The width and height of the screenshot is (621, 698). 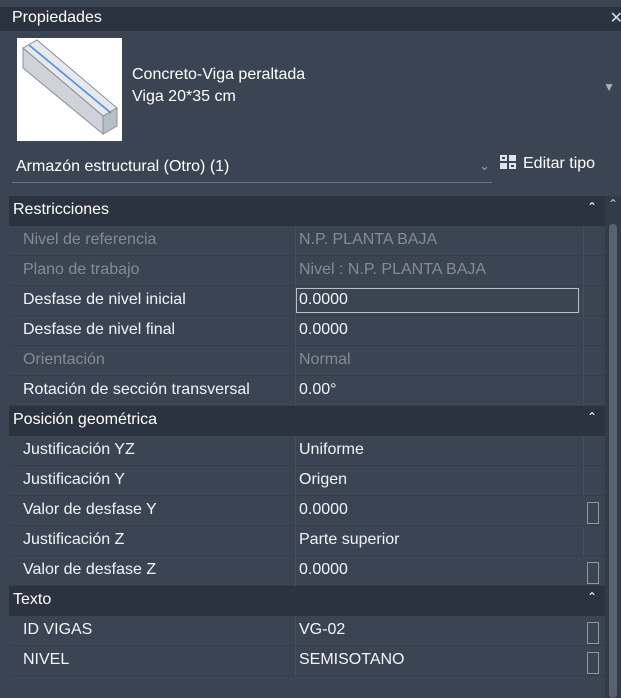 I want to click on edit-type-button: Editar tipo, so click(x=547, y=167).